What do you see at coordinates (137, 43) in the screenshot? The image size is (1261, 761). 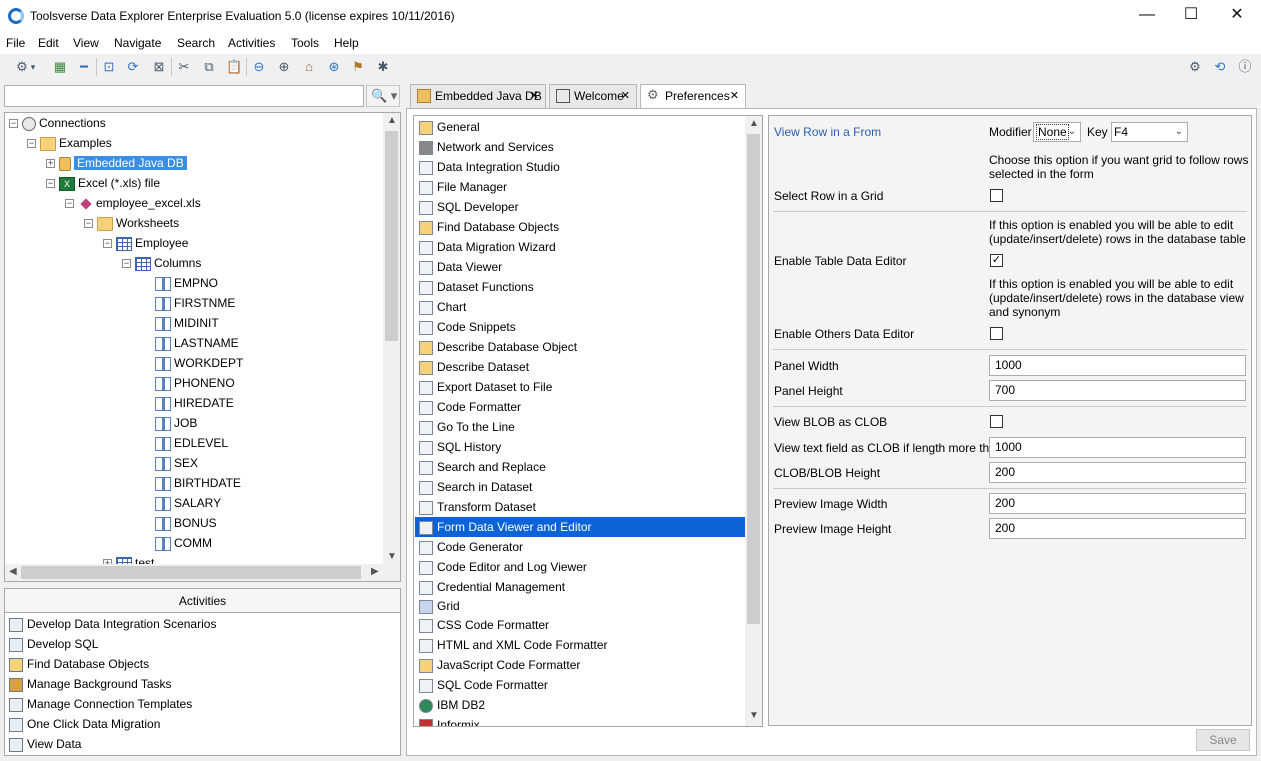 I see `menu-navigate: Navigate` at bounding box center [137, 43].